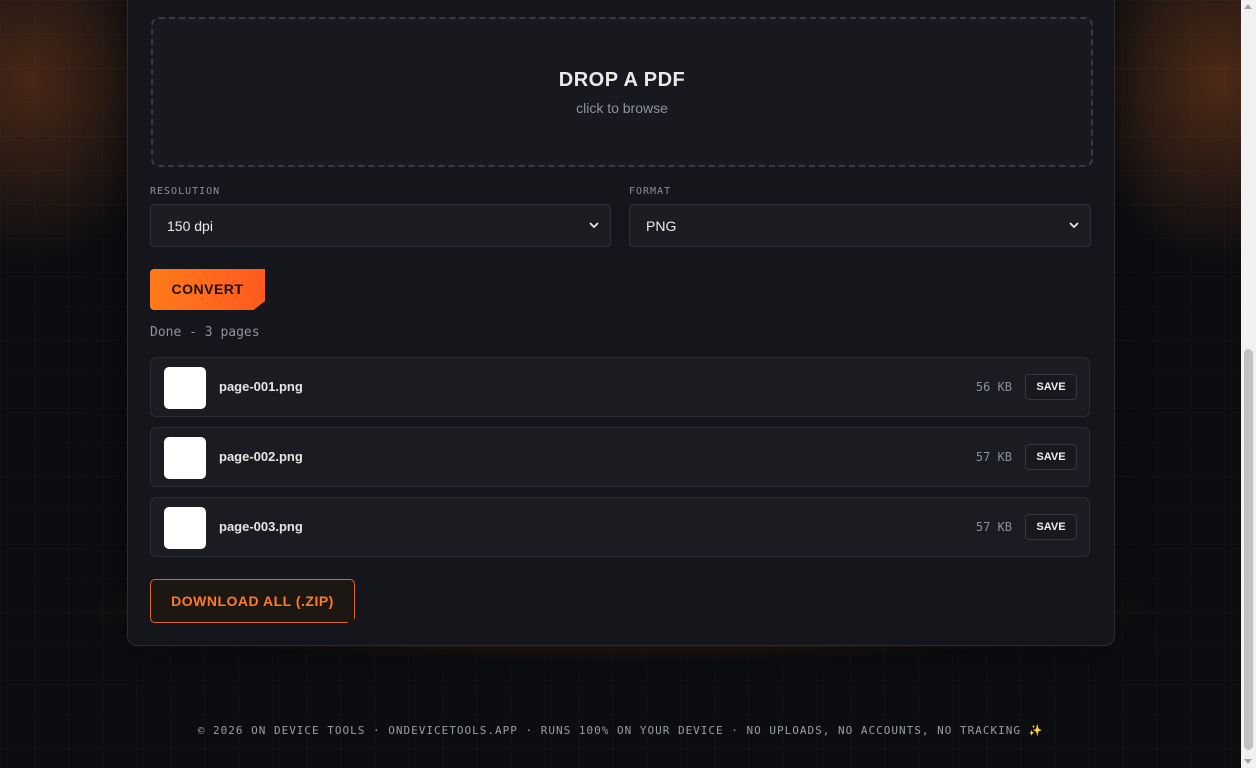  I want to click on format-value: PNG, so click(661, 226).